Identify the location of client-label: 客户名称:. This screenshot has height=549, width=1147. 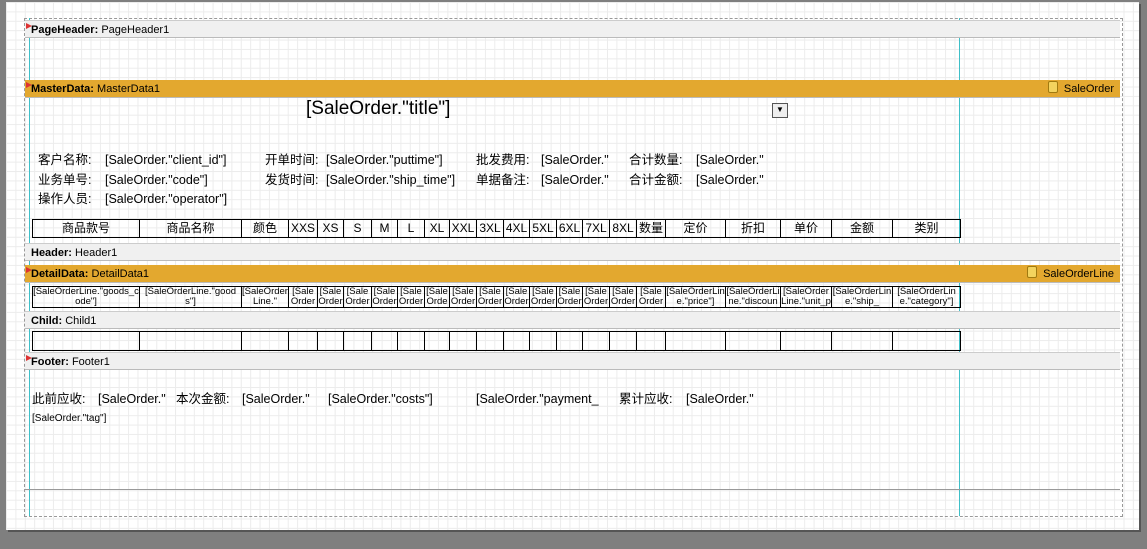
(64, 160).